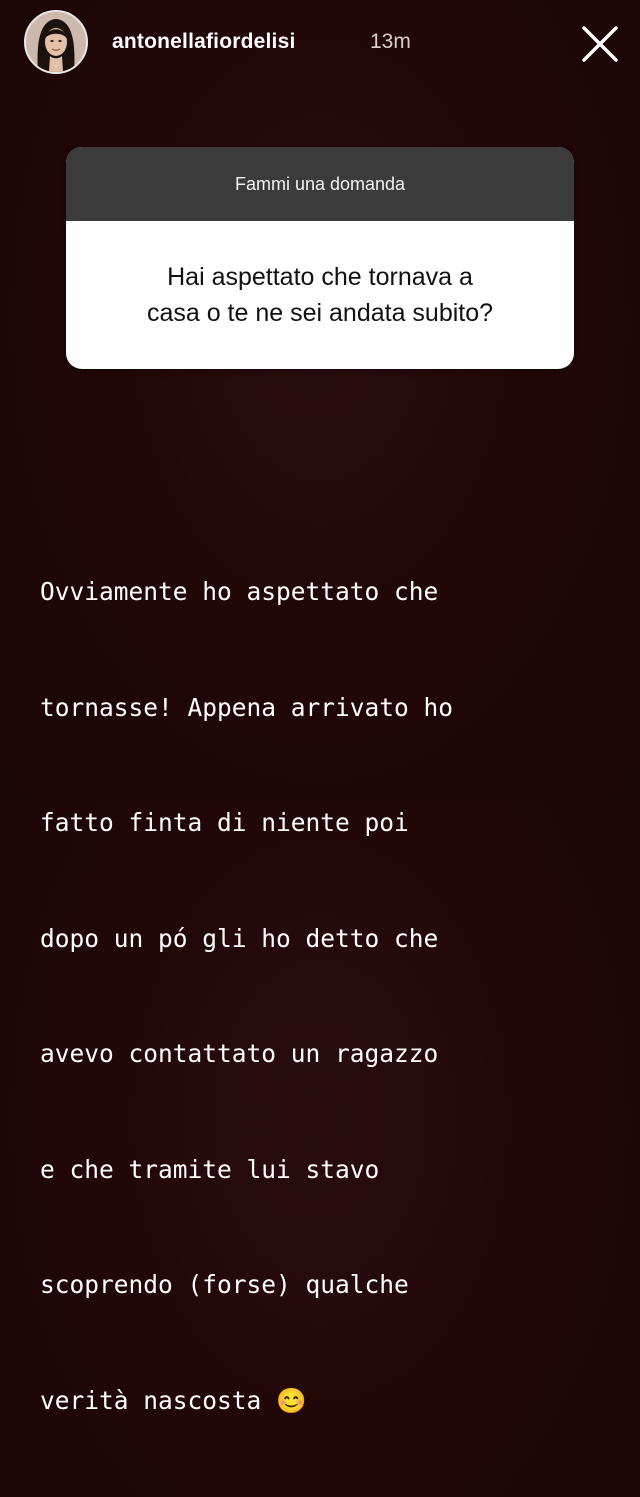 This screenshot has width=640, height=1497. Describe the element at coordinates (320, 45) in the screenshot. I see `story-header: antonellafiordelisi 13m` at that location.